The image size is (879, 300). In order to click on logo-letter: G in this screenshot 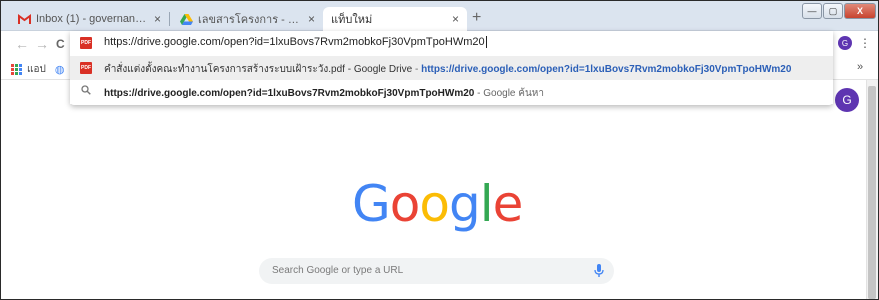, I will do `click(371, 204)`.